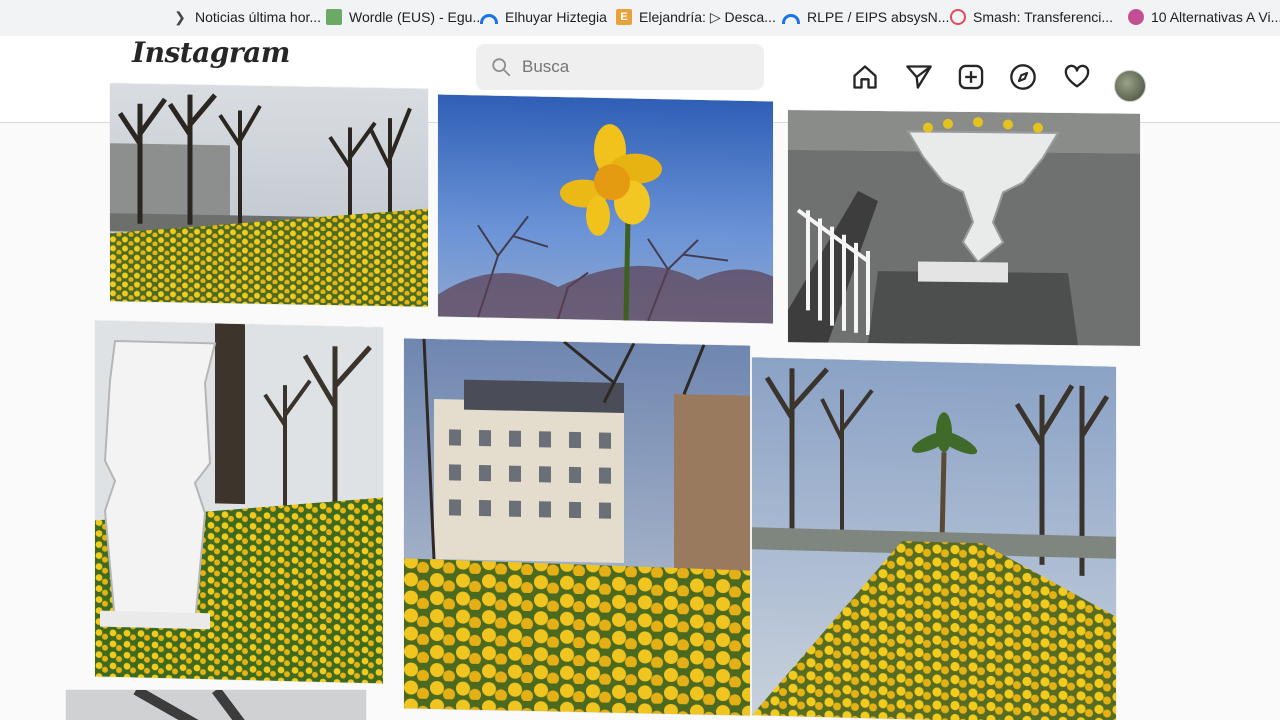 The height and width of the screenshot is (720, 1280). Describe the element at coordinates (239, 502) in the screenshot. I see `post-statue-daffodils` at that location.